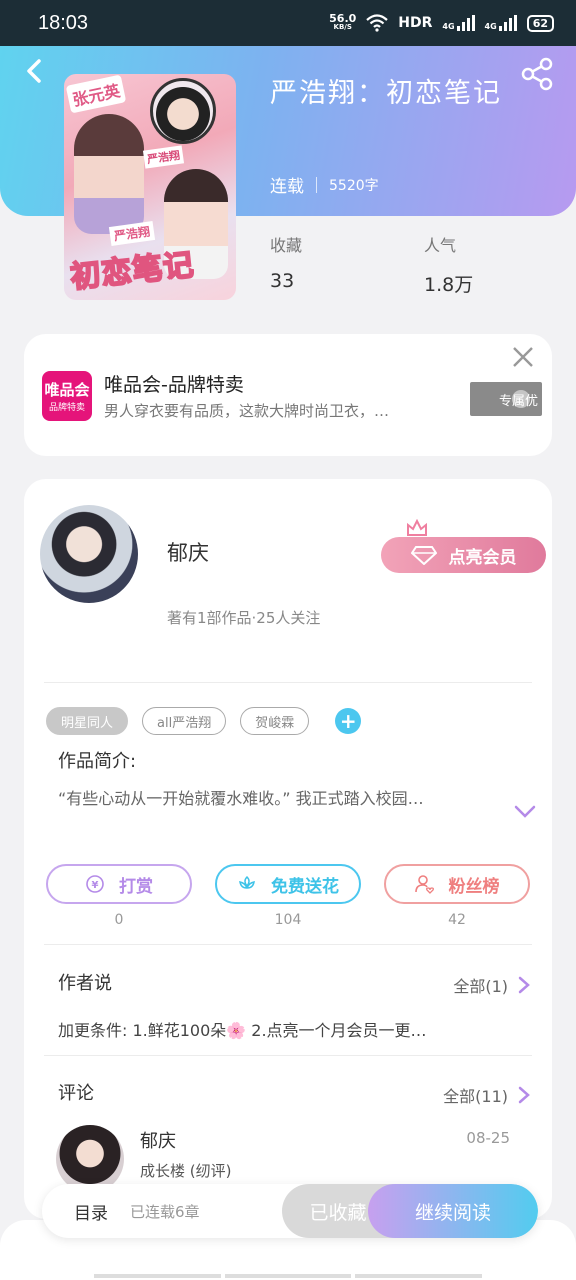 This screenshot has height=1280, width=576. I want to click on send-flower-button: 免费送花, so click(288, 884).